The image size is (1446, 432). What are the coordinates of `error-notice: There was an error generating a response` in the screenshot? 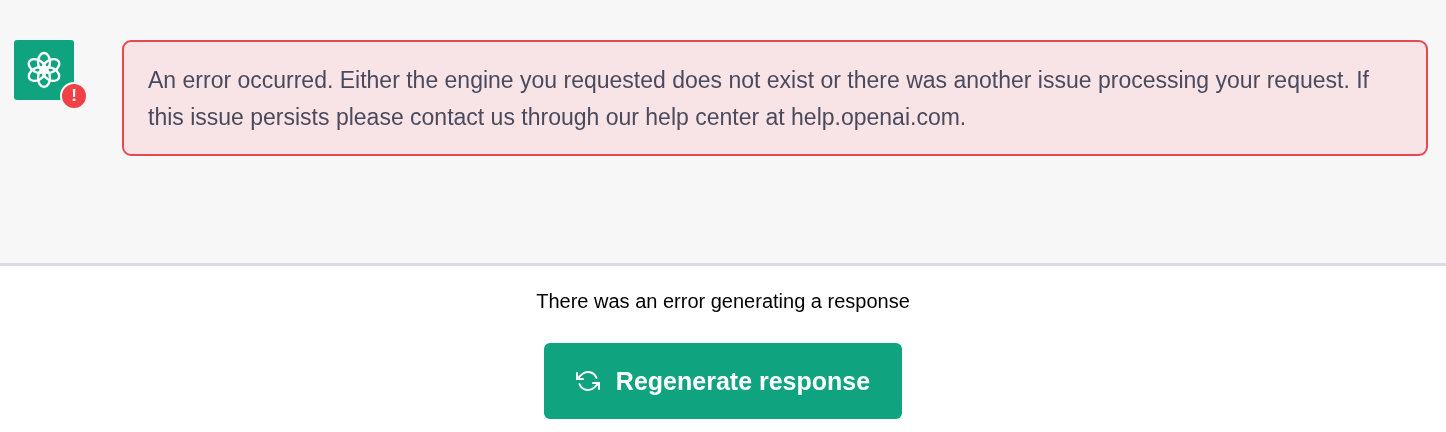 It's located at (723, 301).